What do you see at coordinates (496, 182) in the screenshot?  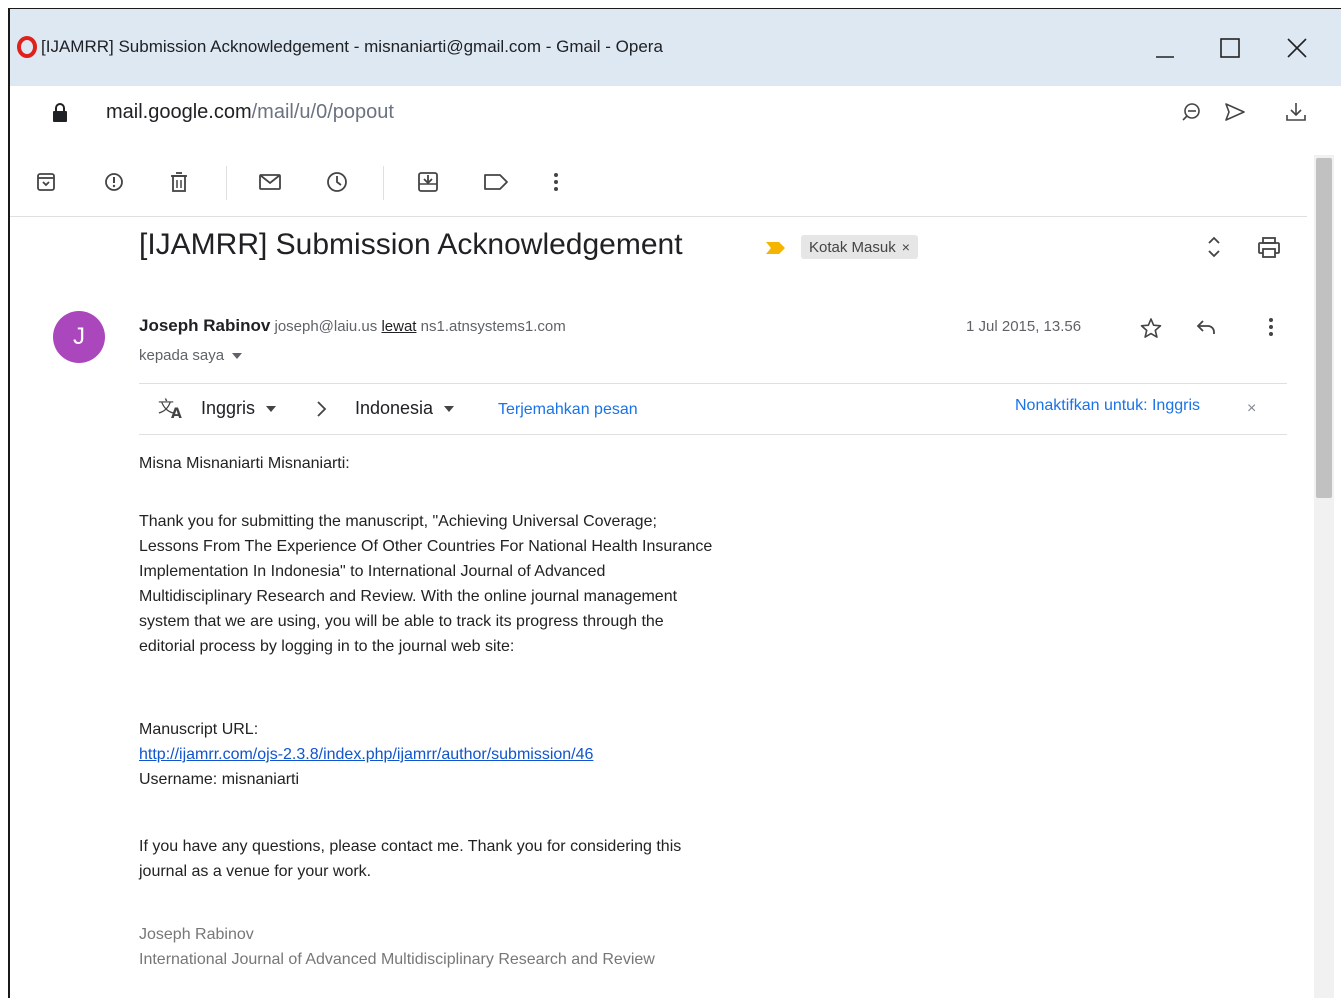 I see `label-icon` at bounding box center [496, 182].